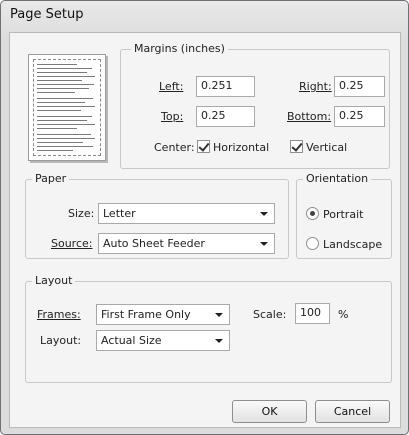 The height and width of the screenshot is (435, 409). Describe the element at coordinates (352, 244) in the screenshot. I see `landscape-label: Landscape` at that location.